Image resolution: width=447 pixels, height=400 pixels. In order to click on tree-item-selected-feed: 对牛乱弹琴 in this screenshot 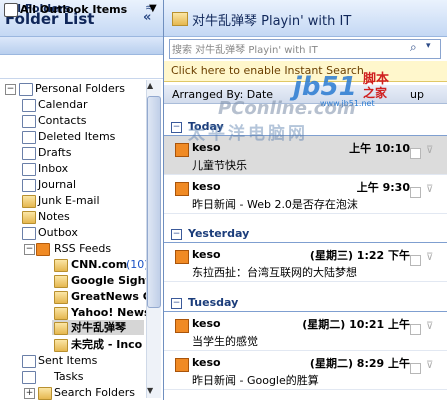, I will do `click(98, 327)`.